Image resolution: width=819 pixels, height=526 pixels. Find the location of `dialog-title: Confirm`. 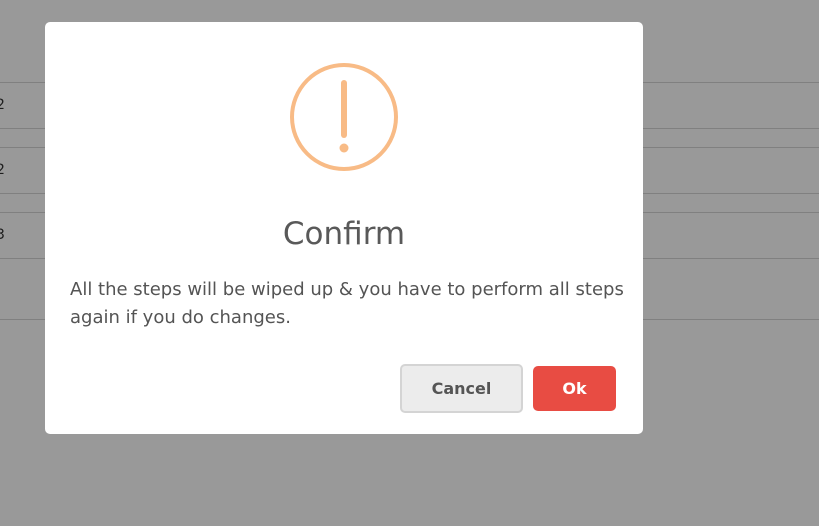

dialog-title: Confirm is located at coordinates (344, 234).